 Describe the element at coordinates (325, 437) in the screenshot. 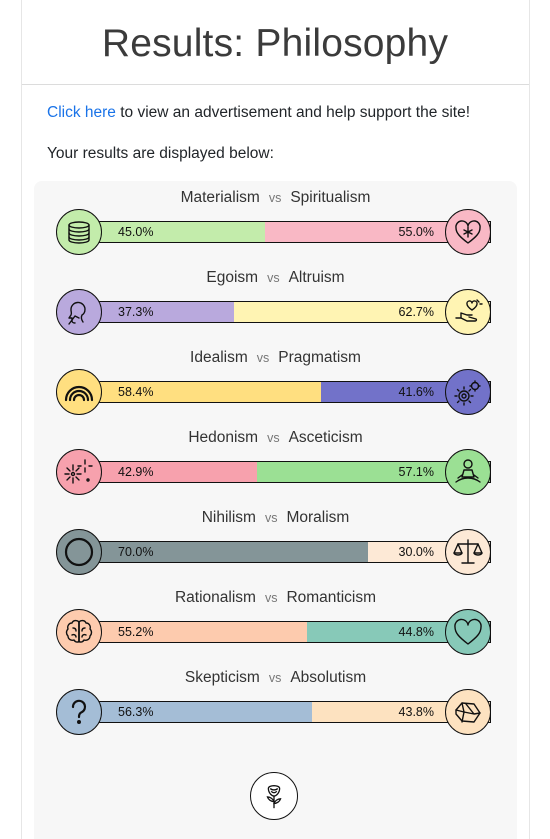

I see `right-trait-label: Asceticism` at that location.